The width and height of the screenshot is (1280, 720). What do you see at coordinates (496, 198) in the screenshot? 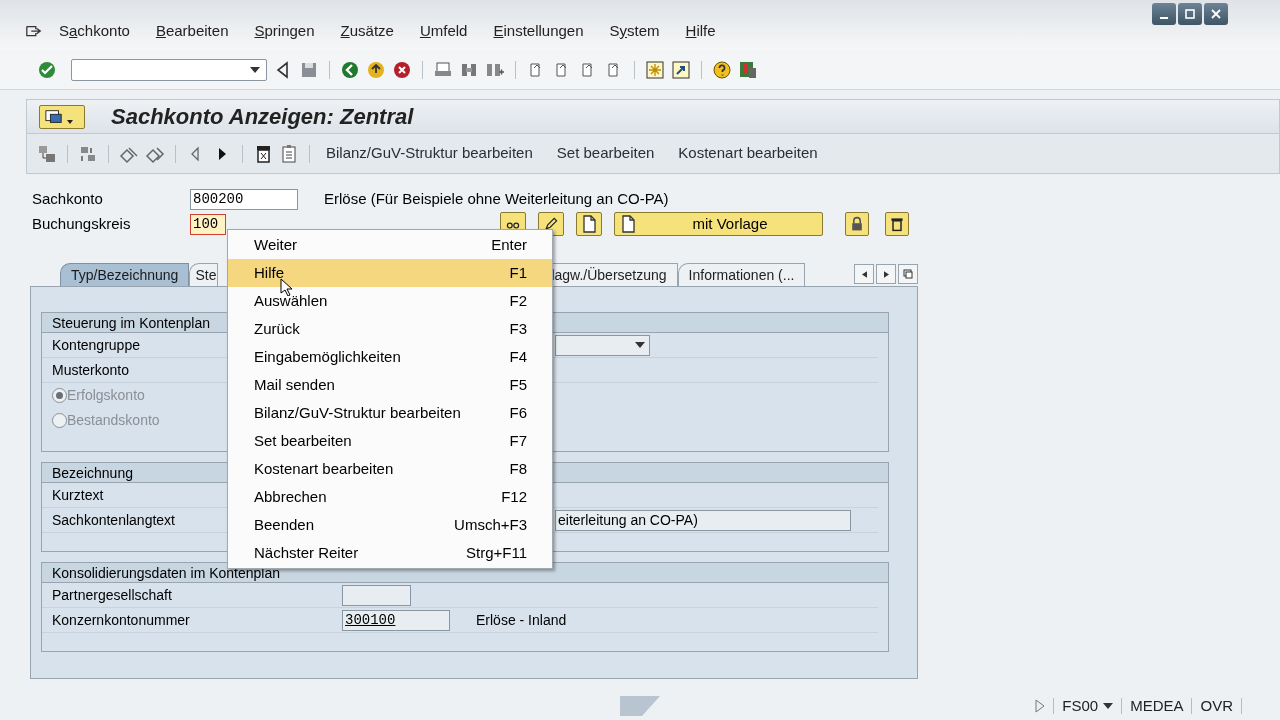
I see `account-description: Erlöse (Für Beispiele ohne Weiterleitung an CO-PA)` at bounding box center [496, 198].